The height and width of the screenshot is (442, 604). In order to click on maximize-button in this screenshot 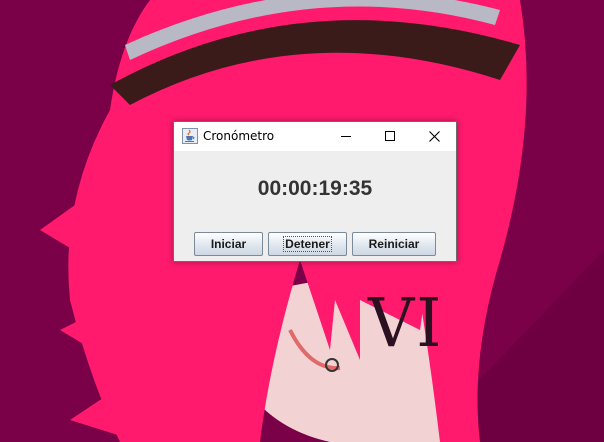, I will do `click(390, 136)`.